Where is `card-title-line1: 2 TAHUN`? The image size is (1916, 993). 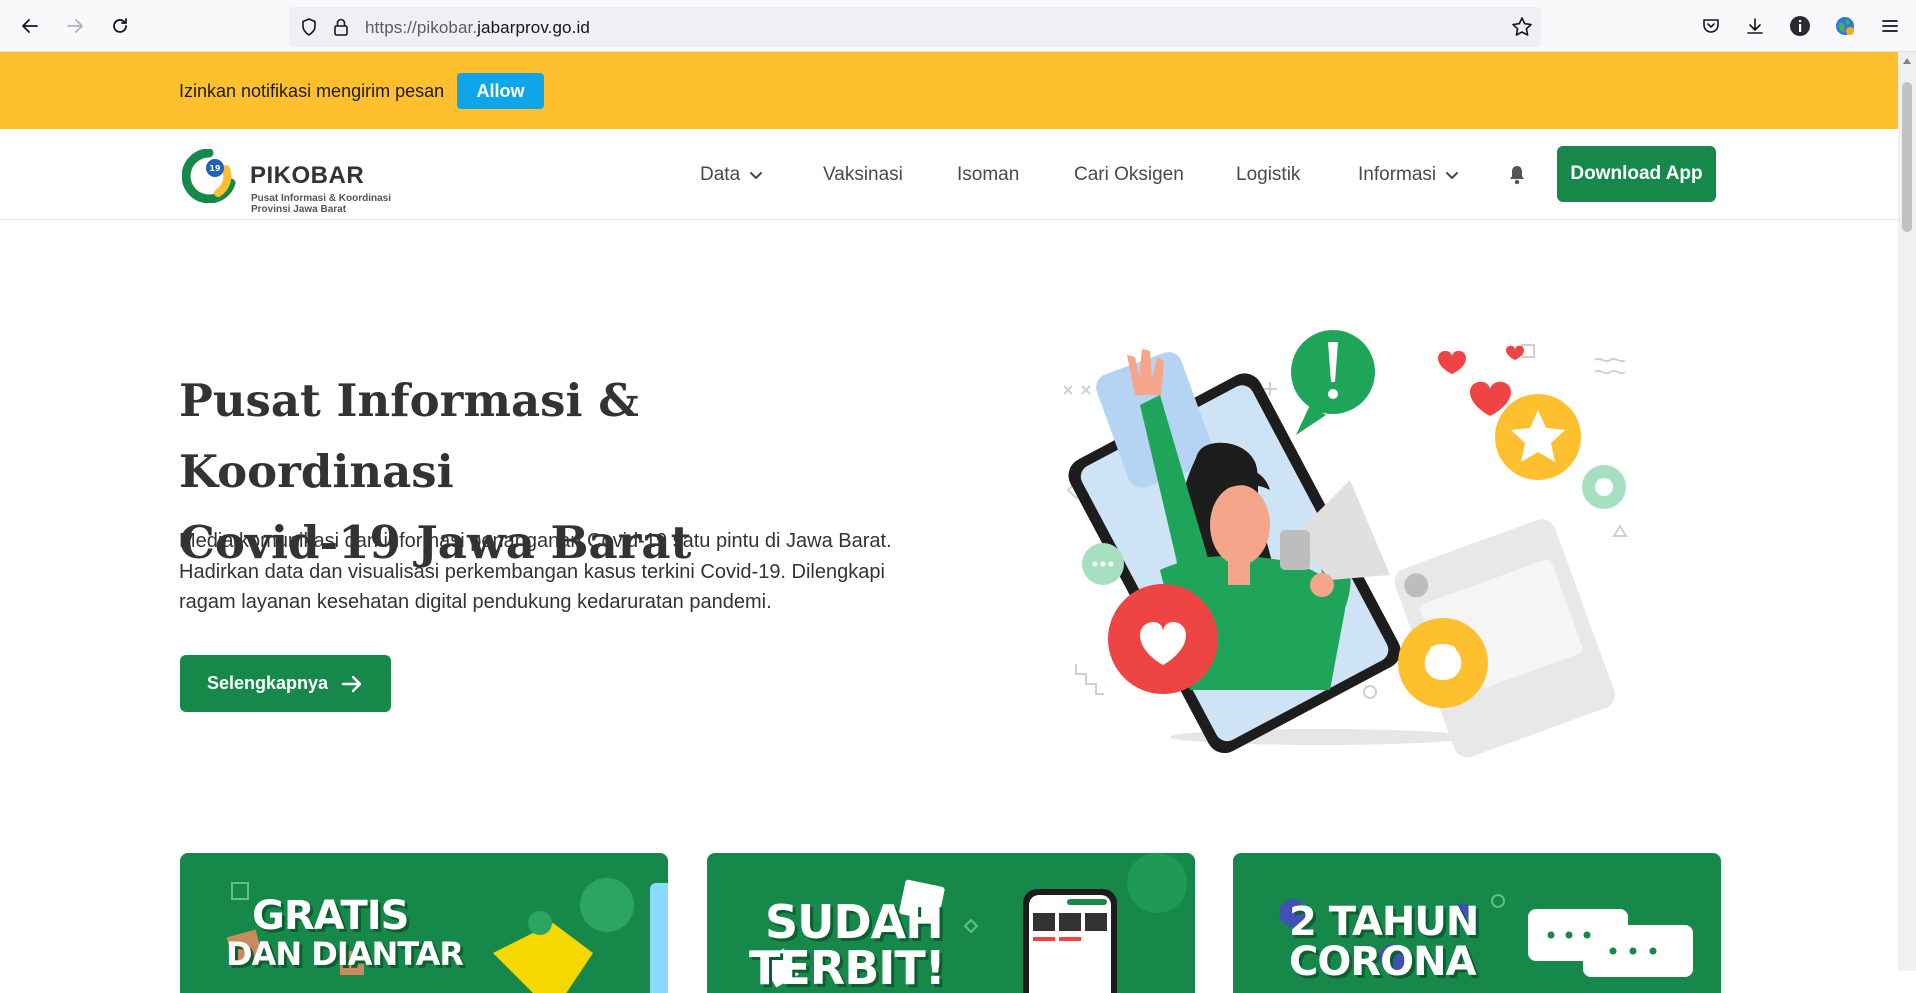 card-title-line1: 2 TAHUN is located at coordinates (1384, 922).